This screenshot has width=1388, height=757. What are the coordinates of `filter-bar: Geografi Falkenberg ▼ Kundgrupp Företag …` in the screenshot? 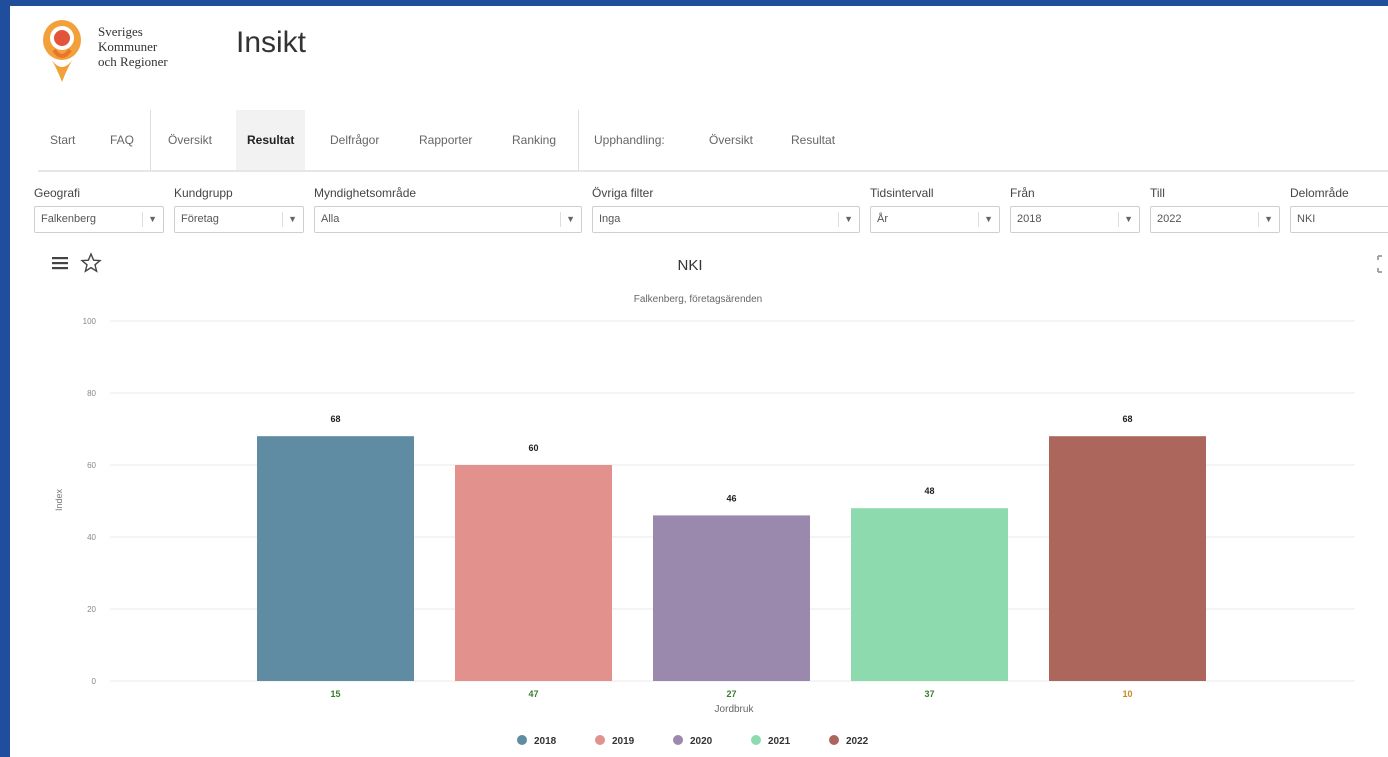 It's located at (711, 209).